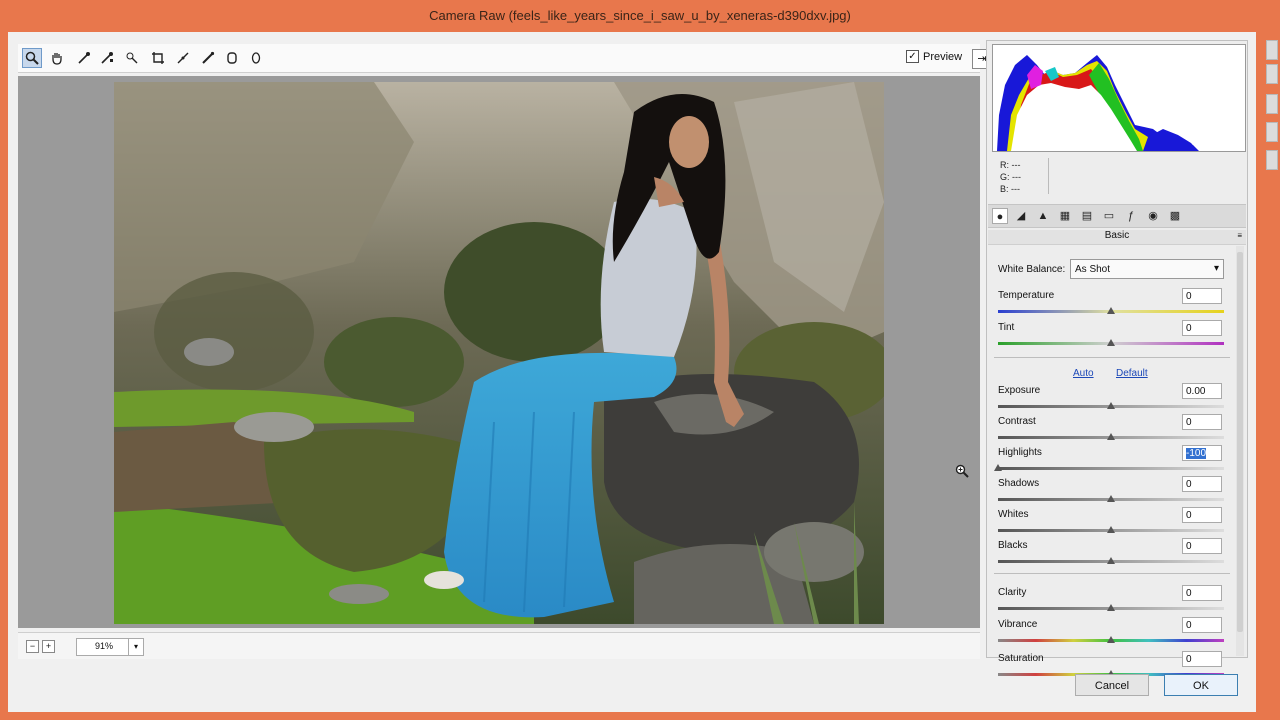 The height and width of the screenshot is (720, 1280). I want to click on white-balance-select: As Shot ▾, so click(1147, 269).